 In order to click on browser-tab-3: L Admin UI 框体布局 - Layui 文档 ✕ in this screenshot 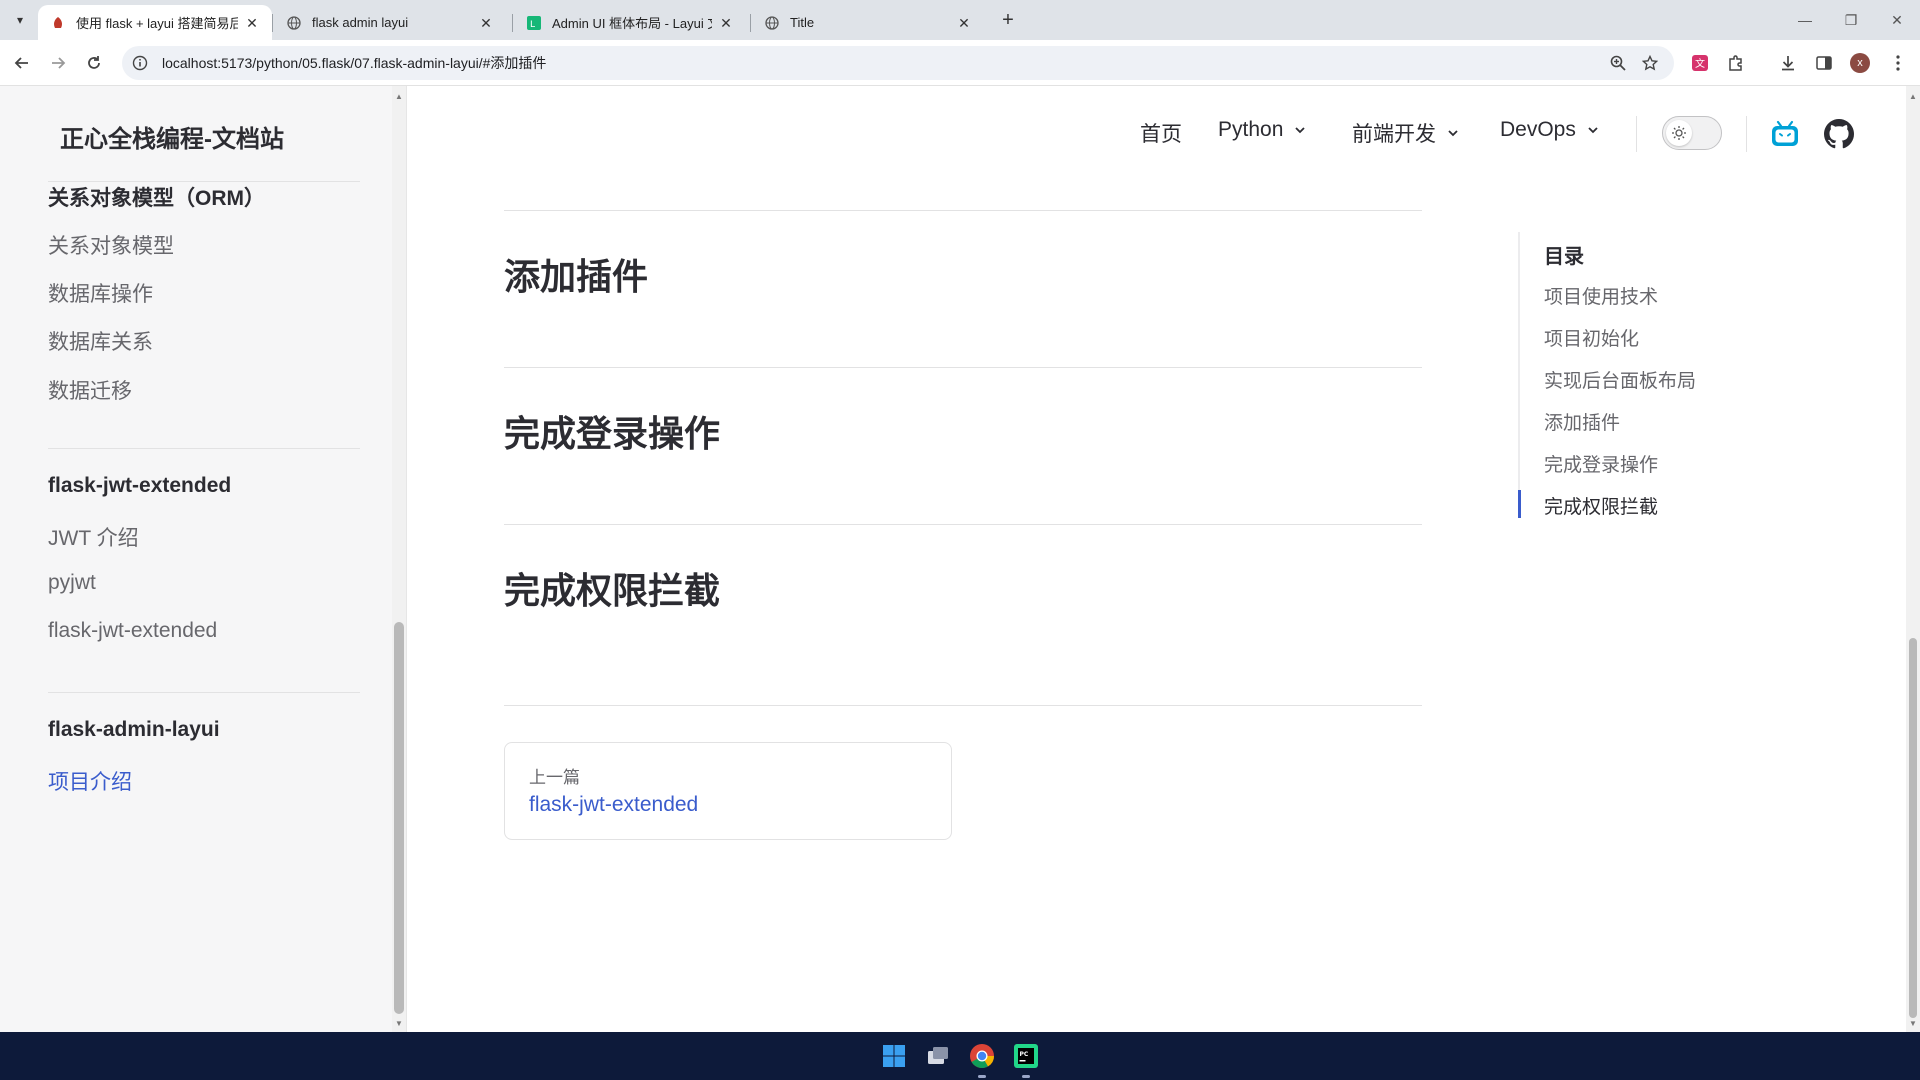, I will do `click(630, 22)`.